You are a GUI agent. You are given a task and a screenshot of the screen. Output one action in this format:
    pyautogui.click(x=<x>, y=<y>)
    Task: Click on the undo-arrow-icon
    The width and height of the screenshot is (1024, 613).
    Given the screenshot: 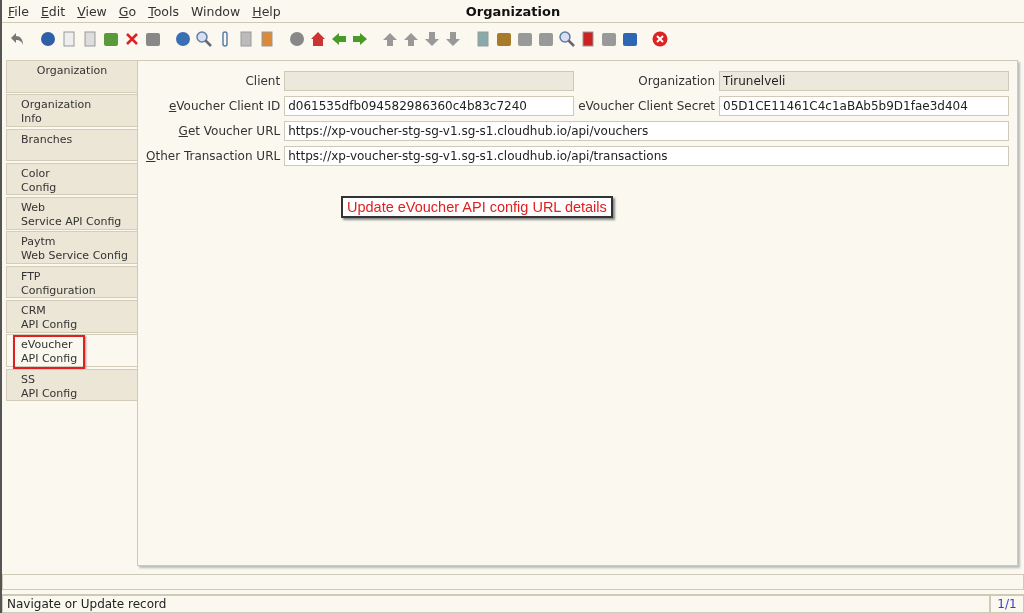 What is the action you would take?
    pyautogui.click(x=18, y=39)
    